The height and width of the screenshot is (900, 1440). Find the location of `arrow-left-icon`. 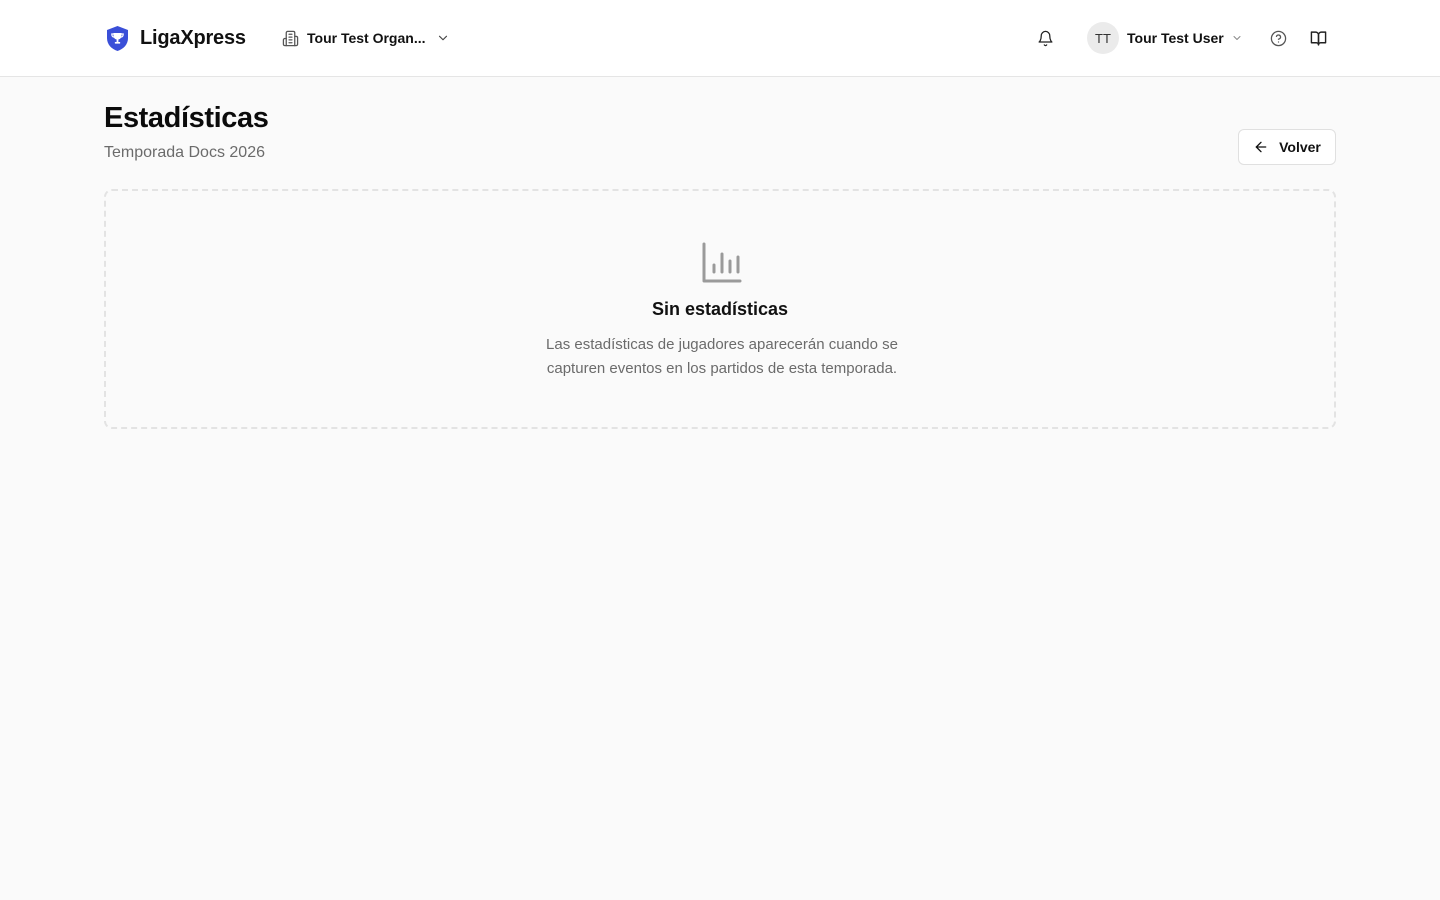

arrow-left-icon is located at coordinates (1261, 147).